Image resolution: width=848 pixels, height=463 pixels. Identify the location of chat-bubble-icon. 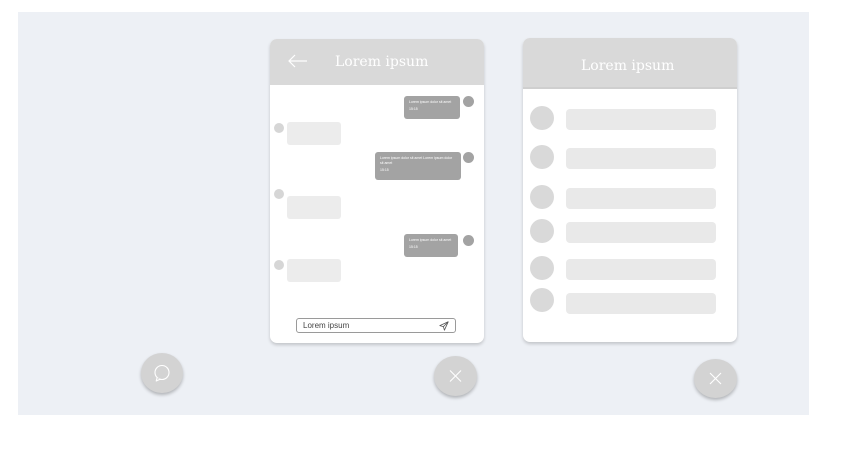
(162, 373).